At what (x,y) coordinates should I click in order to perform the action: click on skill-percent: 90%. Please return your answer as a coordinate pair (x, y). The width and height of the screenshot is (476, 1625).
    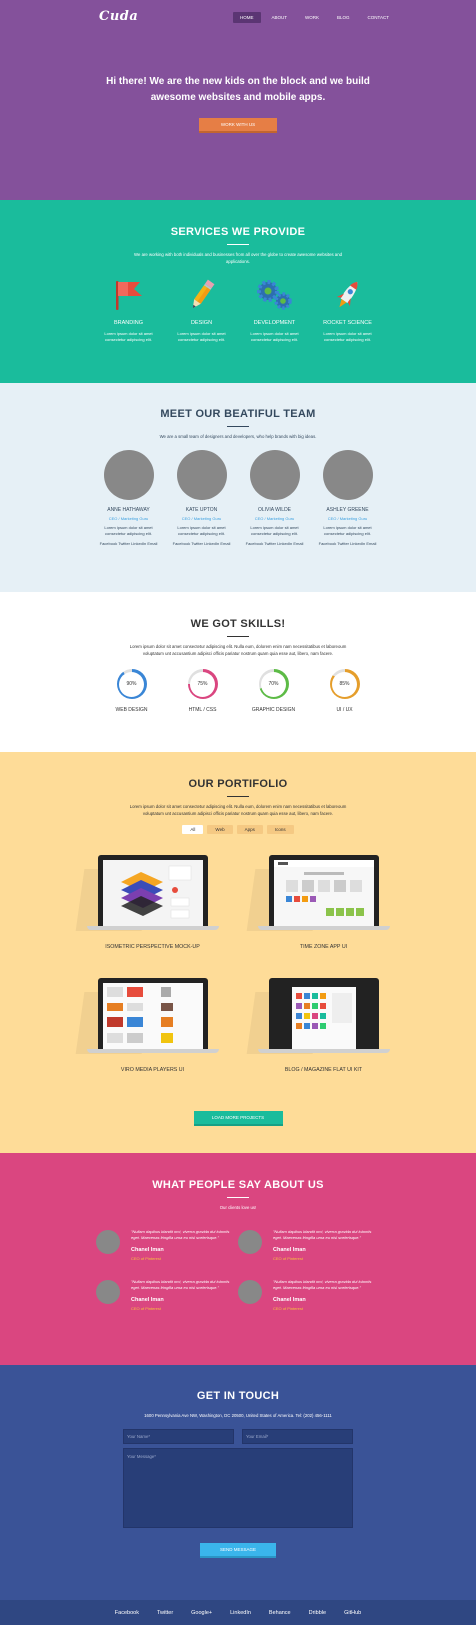
    Looking at the image, I should click on (131, 684).